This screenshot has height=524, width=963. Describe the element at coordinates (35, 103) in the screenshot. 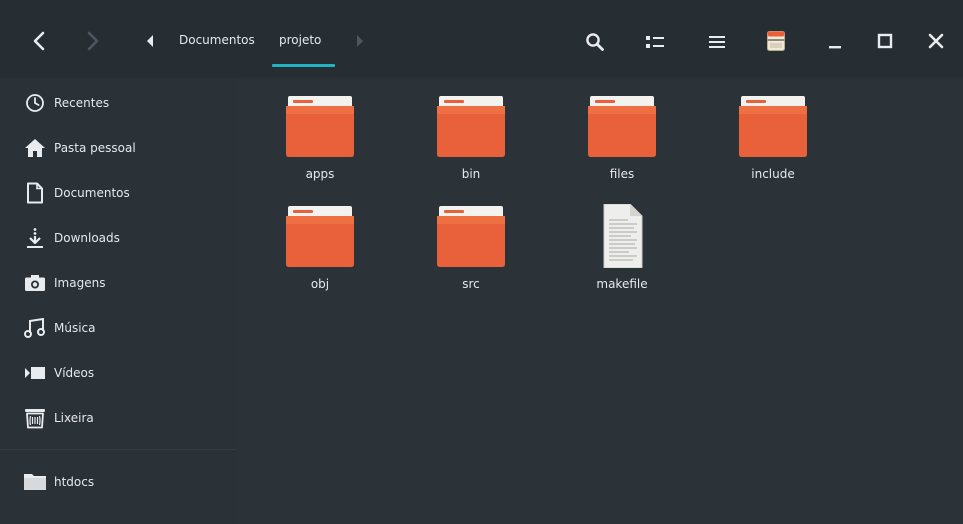

I see `clock-icon` at that location.